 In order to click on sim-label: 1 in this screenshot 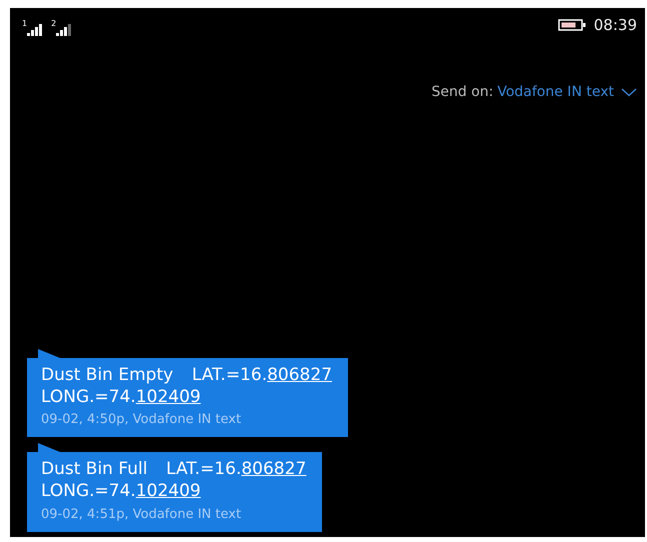, I will do `click(25, 24)`.